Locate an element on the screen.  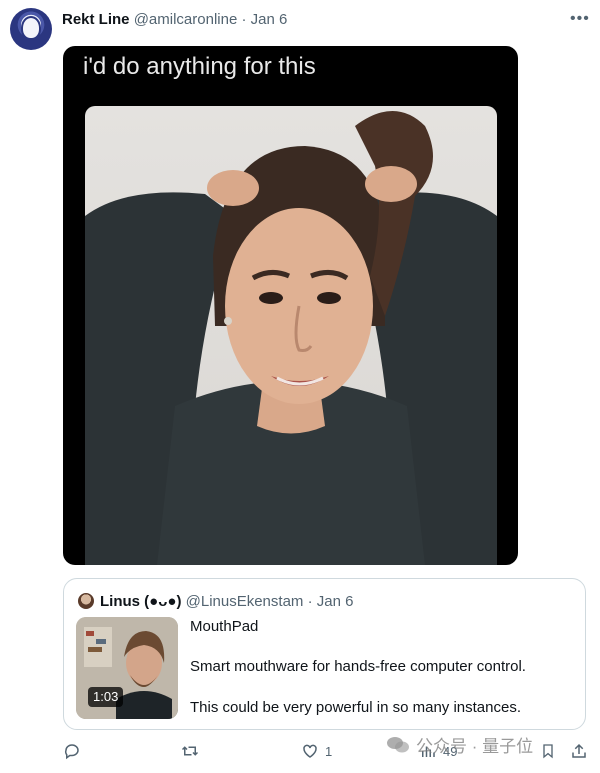
tweet-author-avatar is located at coordinates (31, 29).